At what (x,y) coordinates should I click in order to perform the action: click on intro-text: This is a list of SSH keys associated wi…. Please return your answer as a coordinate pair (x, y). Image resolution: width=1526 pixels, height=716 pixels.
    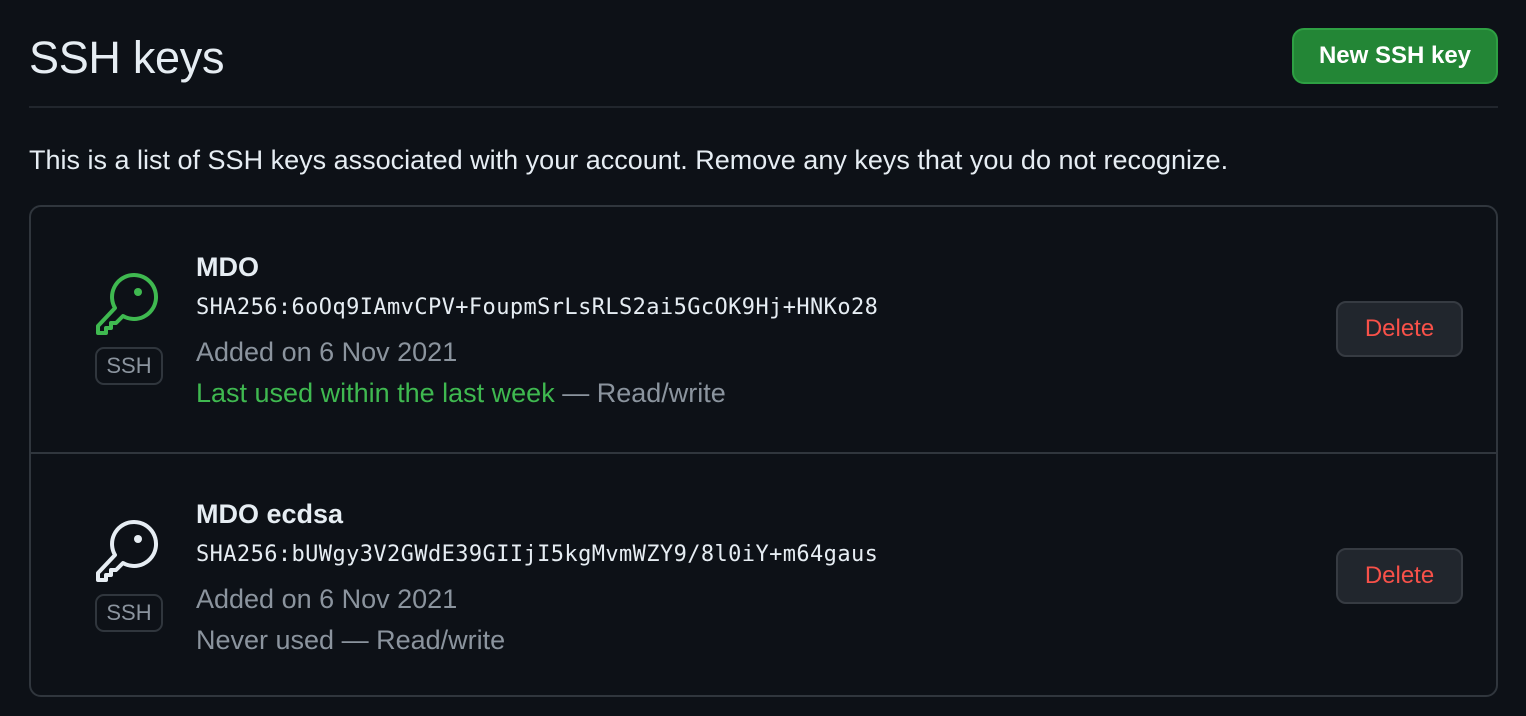
    Looking at the image, I should click on (629, 160).